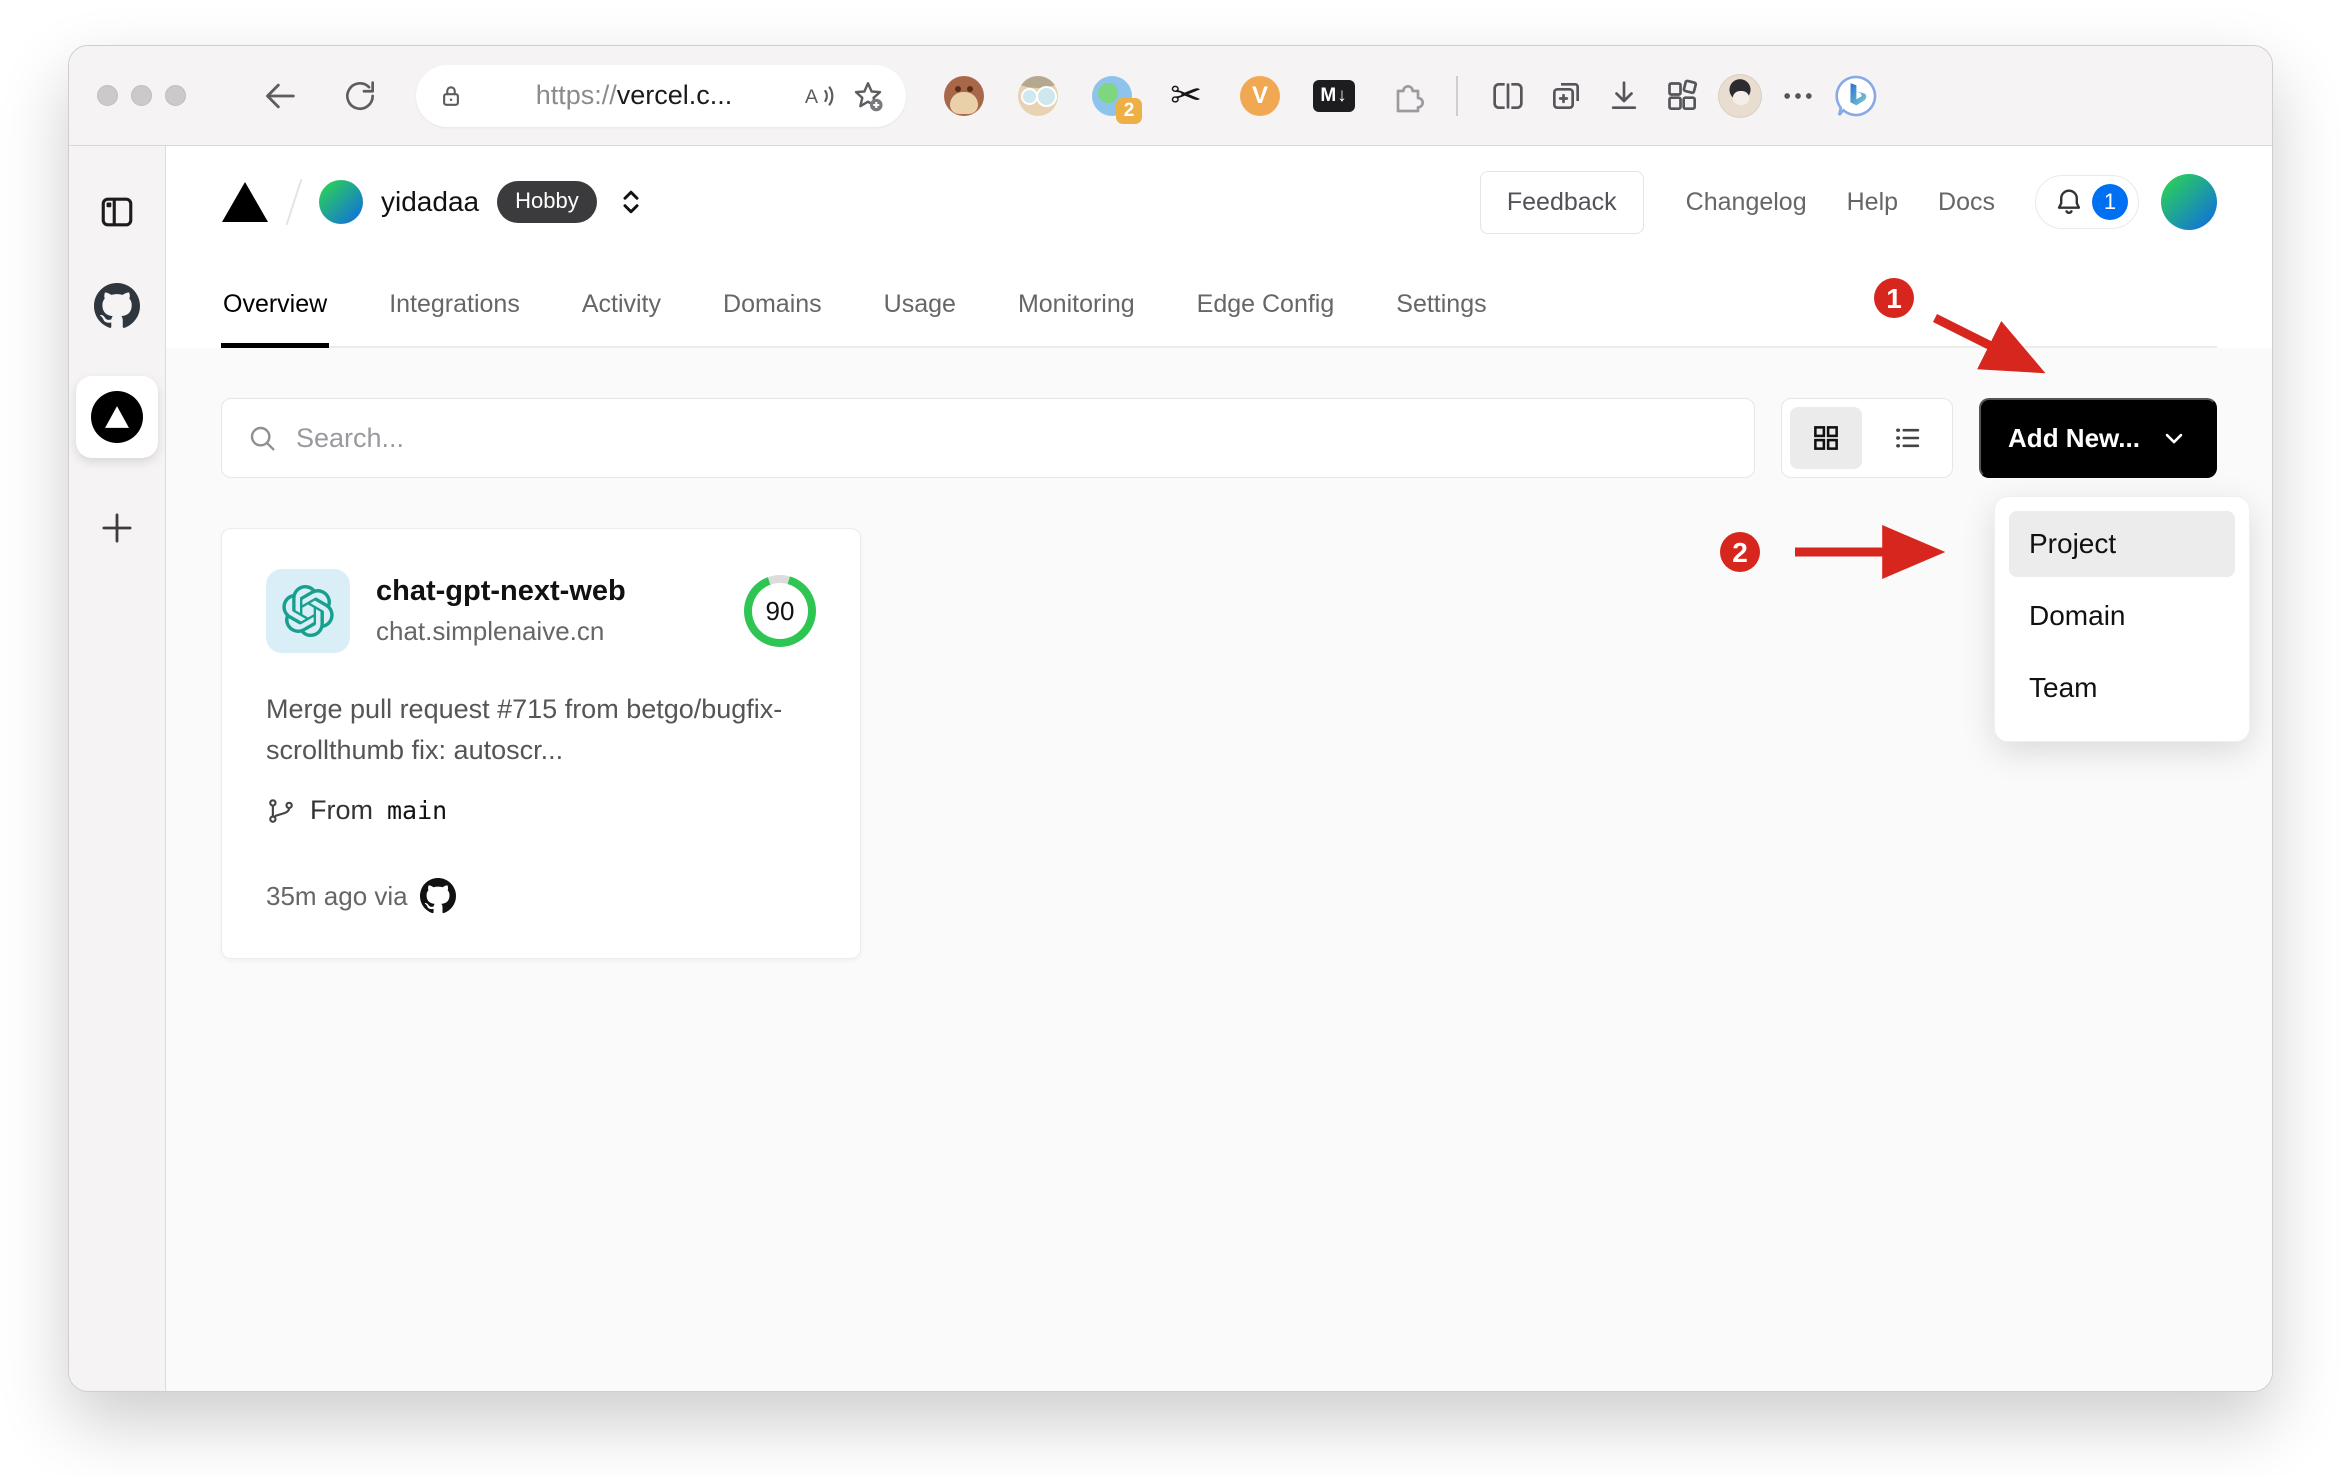 The image size is (2342, 1476). I want to click on v-badge-icon: V, so click(1260, 95).